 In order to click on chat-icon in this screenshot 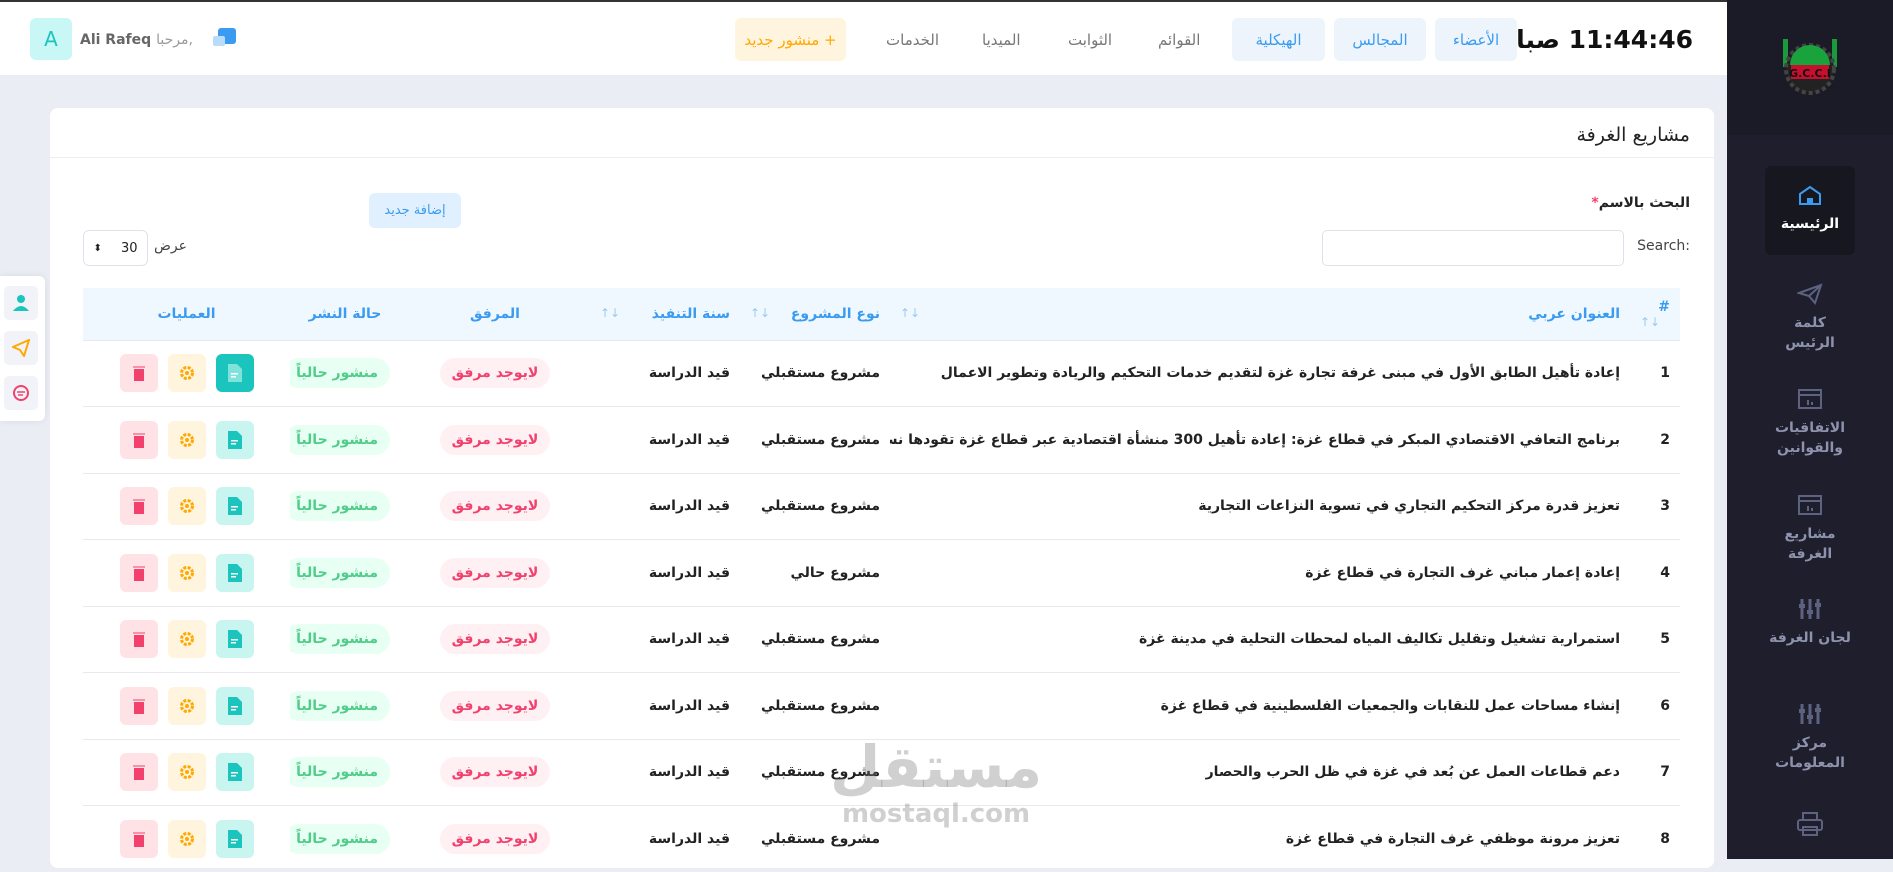, I will do `click(225, 39)`.